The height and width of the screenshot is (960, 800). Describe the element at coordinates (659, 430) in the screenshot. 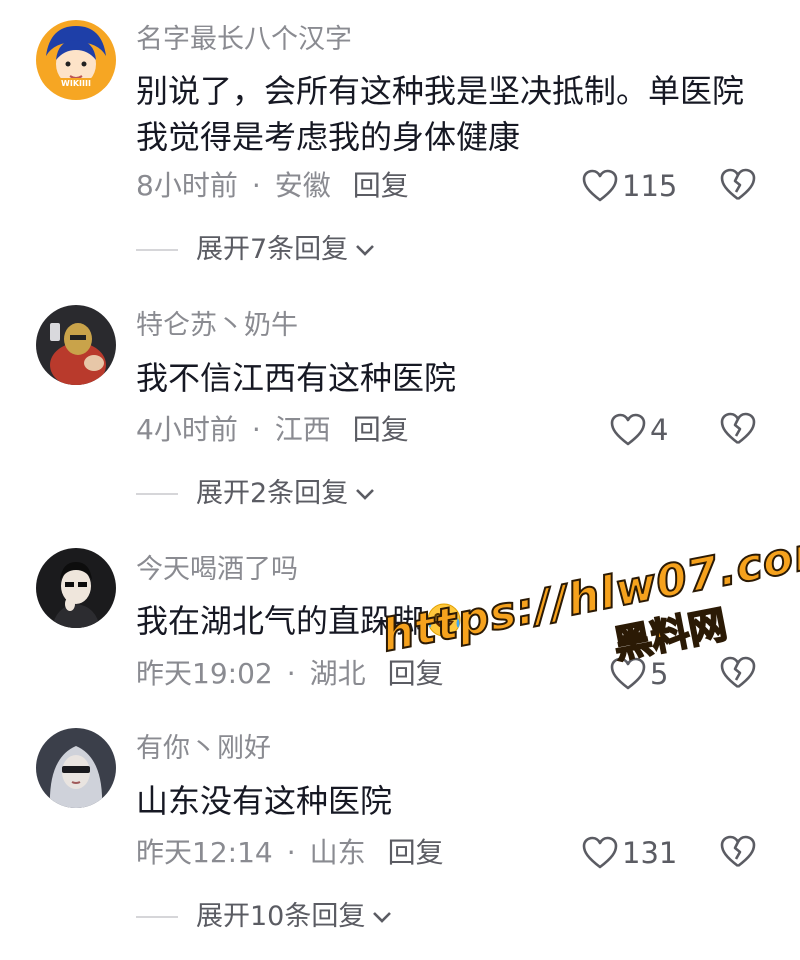

I see `like-count: 4` at that location.